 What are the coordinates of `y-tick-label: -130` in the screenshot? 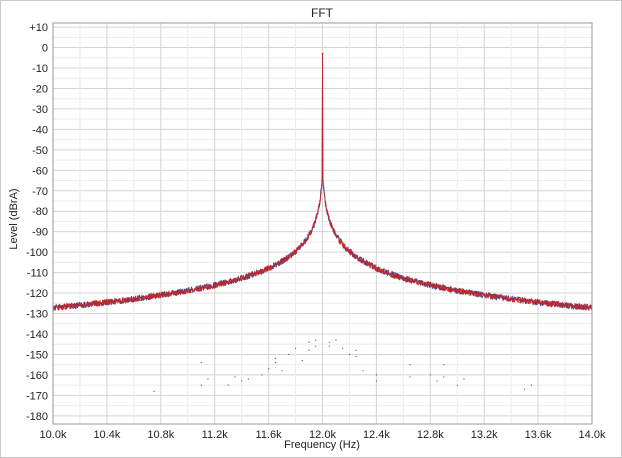 It's located at (37, 315).